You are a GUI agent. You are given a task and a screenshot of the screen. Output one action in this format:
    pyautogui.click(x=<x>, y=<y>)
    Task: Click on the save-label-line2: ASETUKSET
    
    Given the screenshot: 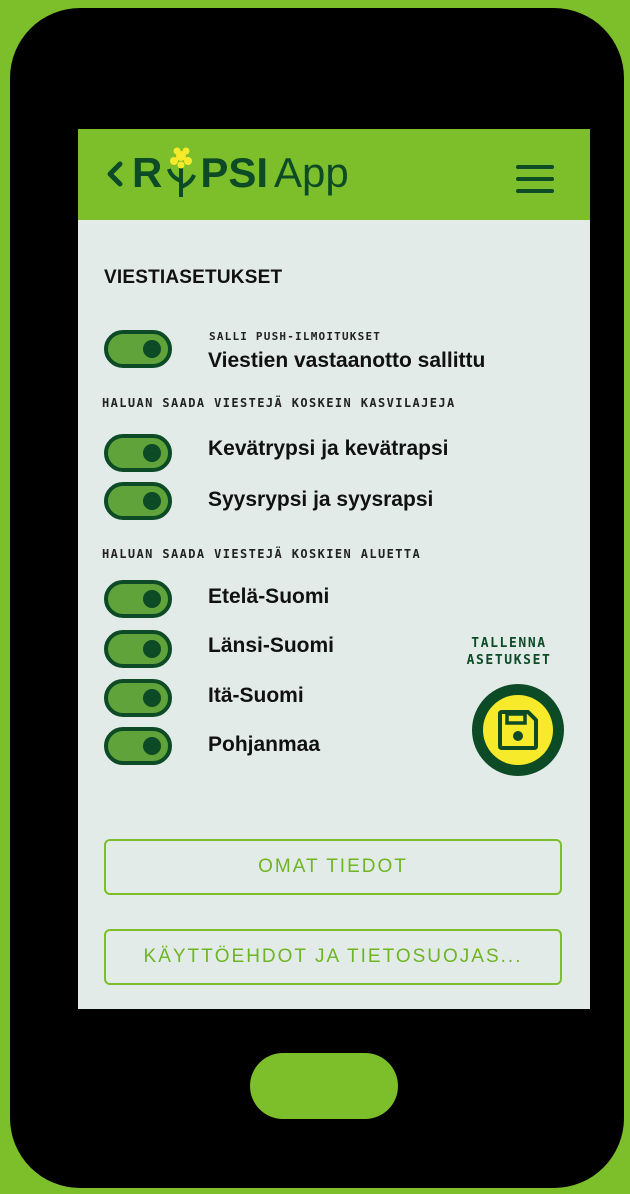 What is the action you would take?
    pyautogui.click(x=509, y=660)
    